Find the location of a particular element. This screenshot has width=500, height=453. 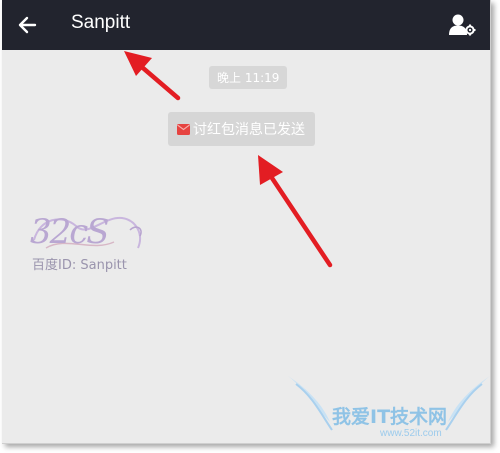

watermark-site-name: 我爱IT技术网 is located at coordinates (390, 417).